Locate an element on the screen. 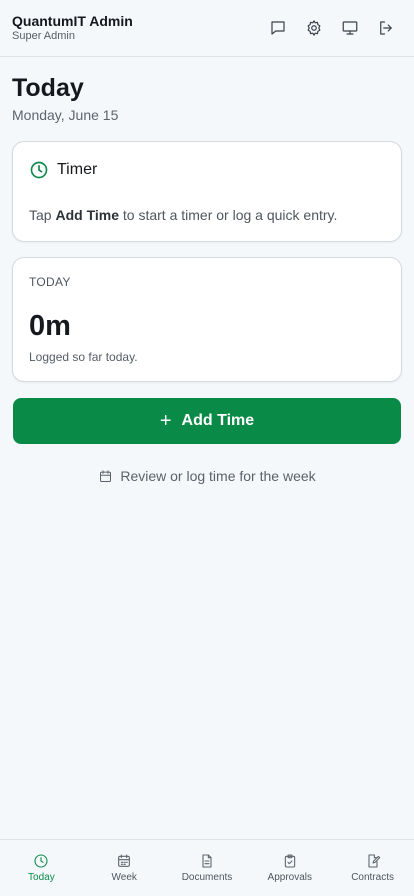  bottom-tab-bar: Today Week Documents Approvals Contracts is located at coordinates (207, 867).